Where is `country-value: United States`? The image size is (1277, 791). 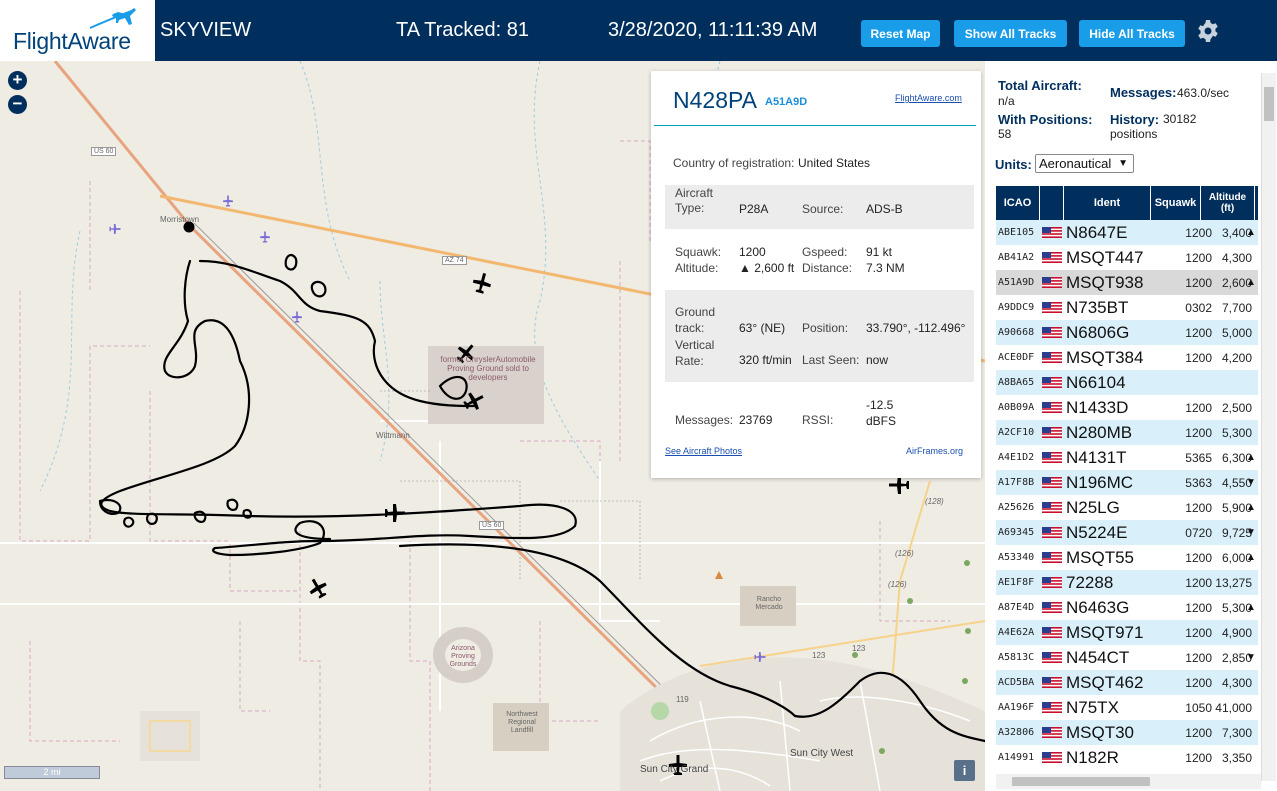 country-value: United States is located at coordinates (834, 163).